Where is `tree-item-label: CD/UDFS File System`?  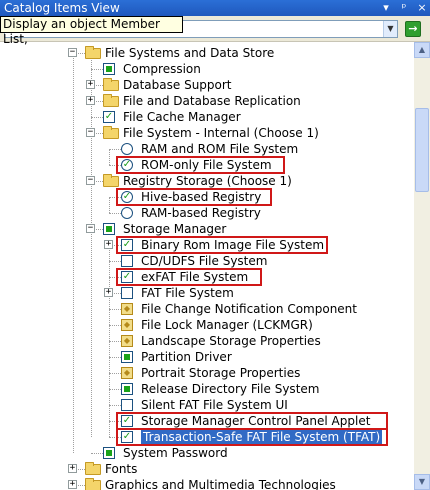 tree-item-label: CD/UDFS File System is located at coordinates (204, 261).